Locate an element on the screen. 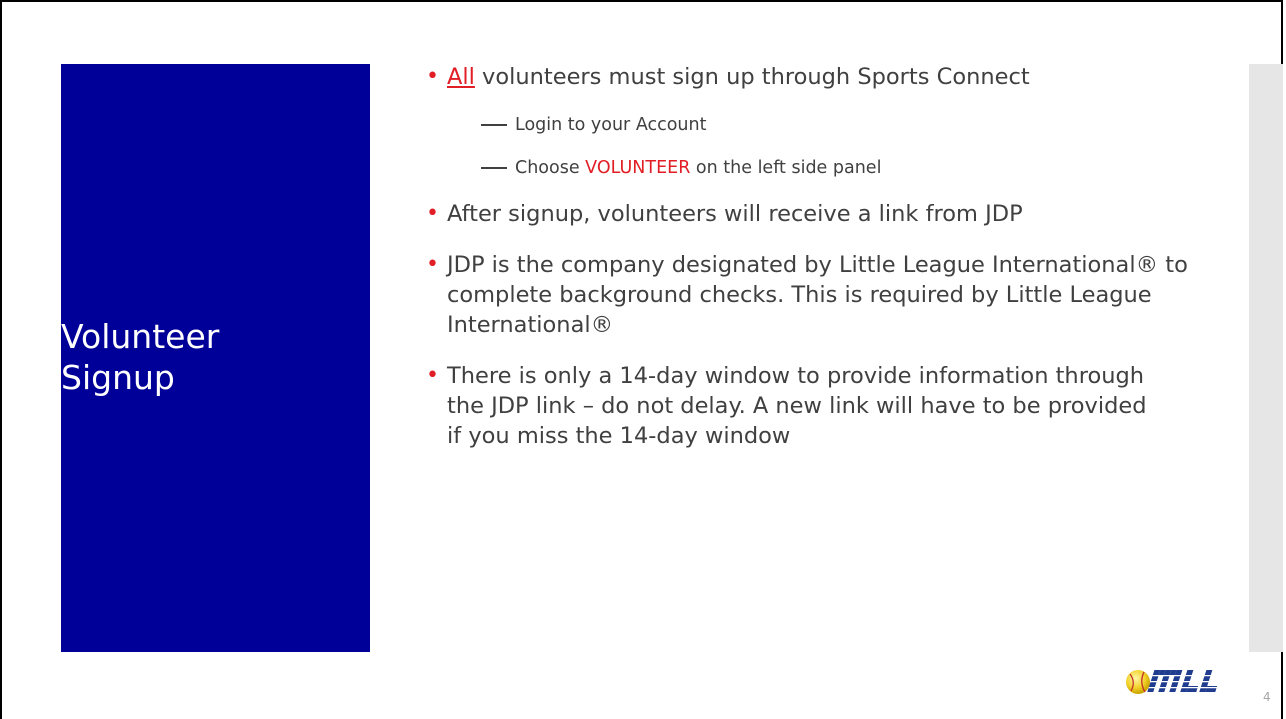  sub-bullet-text: Choose is located at coordinates (550, 168).